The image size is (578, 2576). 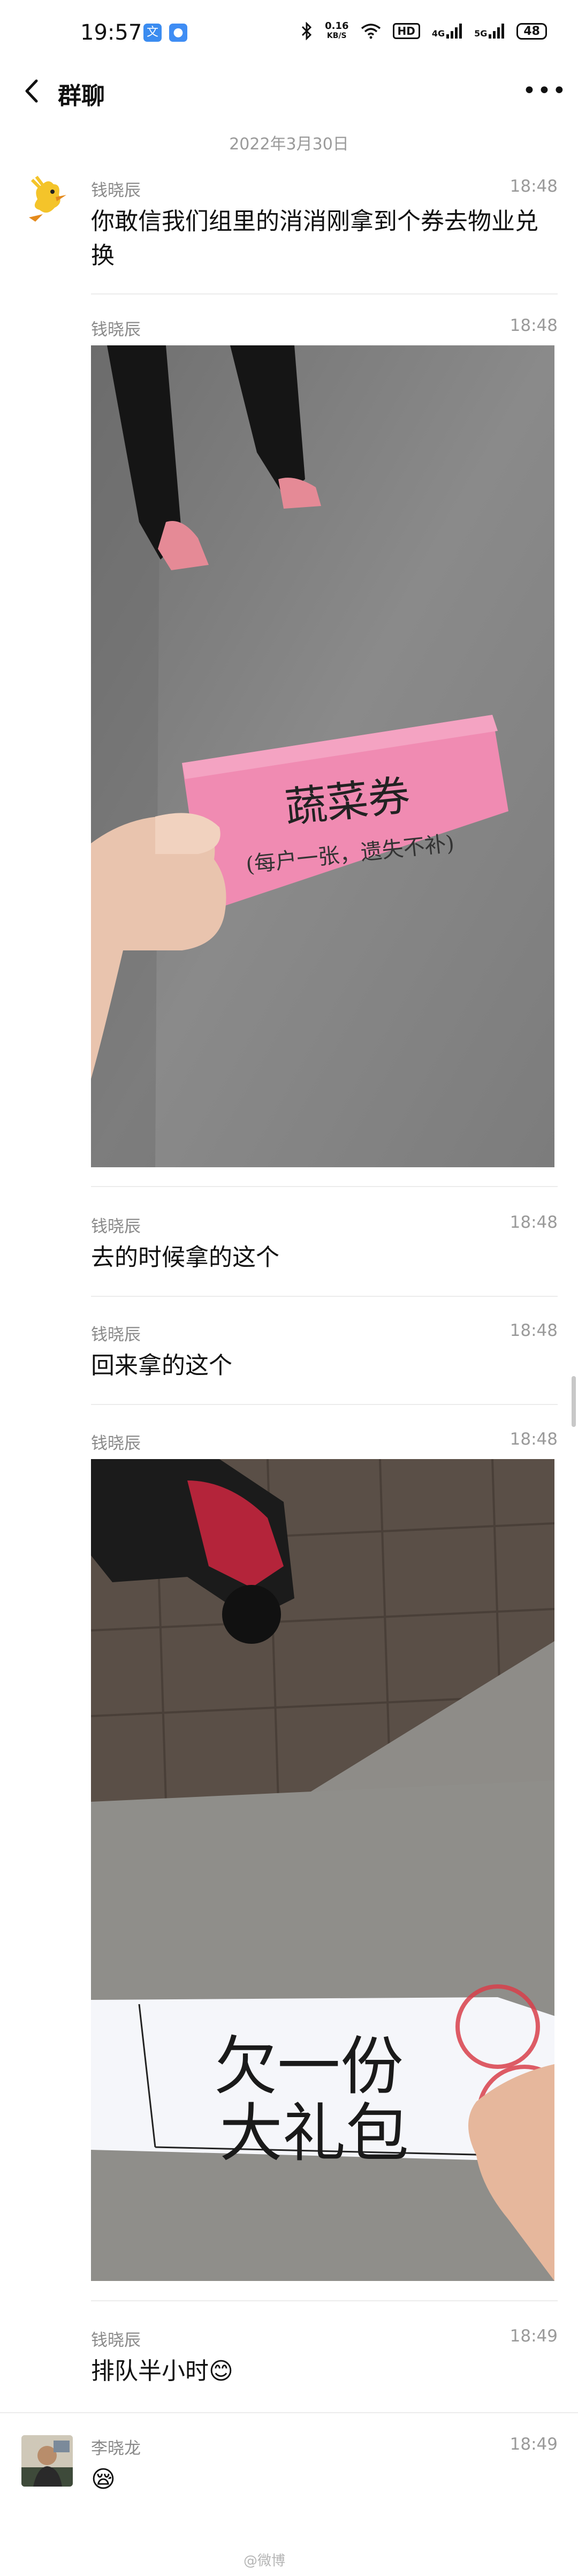 I want to click on battery-icon: 48, so click(x=531, y=31).